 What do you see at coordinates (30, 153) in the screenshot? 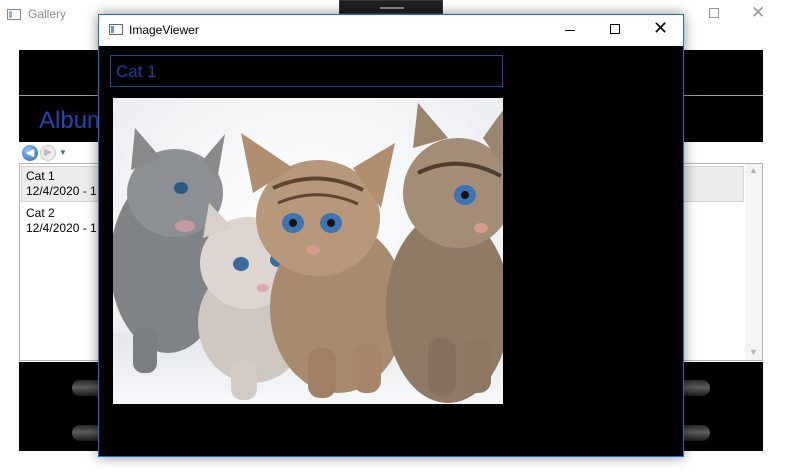
I see `back-arrow-icon: ◀` at bounding box center [30, 153].